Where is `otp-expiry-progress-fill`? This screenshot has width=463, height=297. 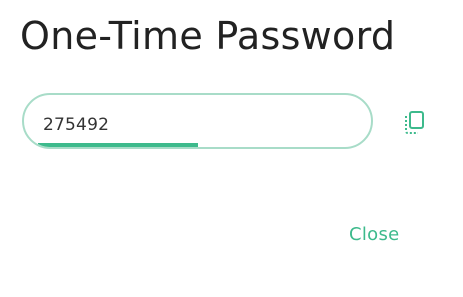
otp-expiry-progress-fill is located at coordinates (118, 145).